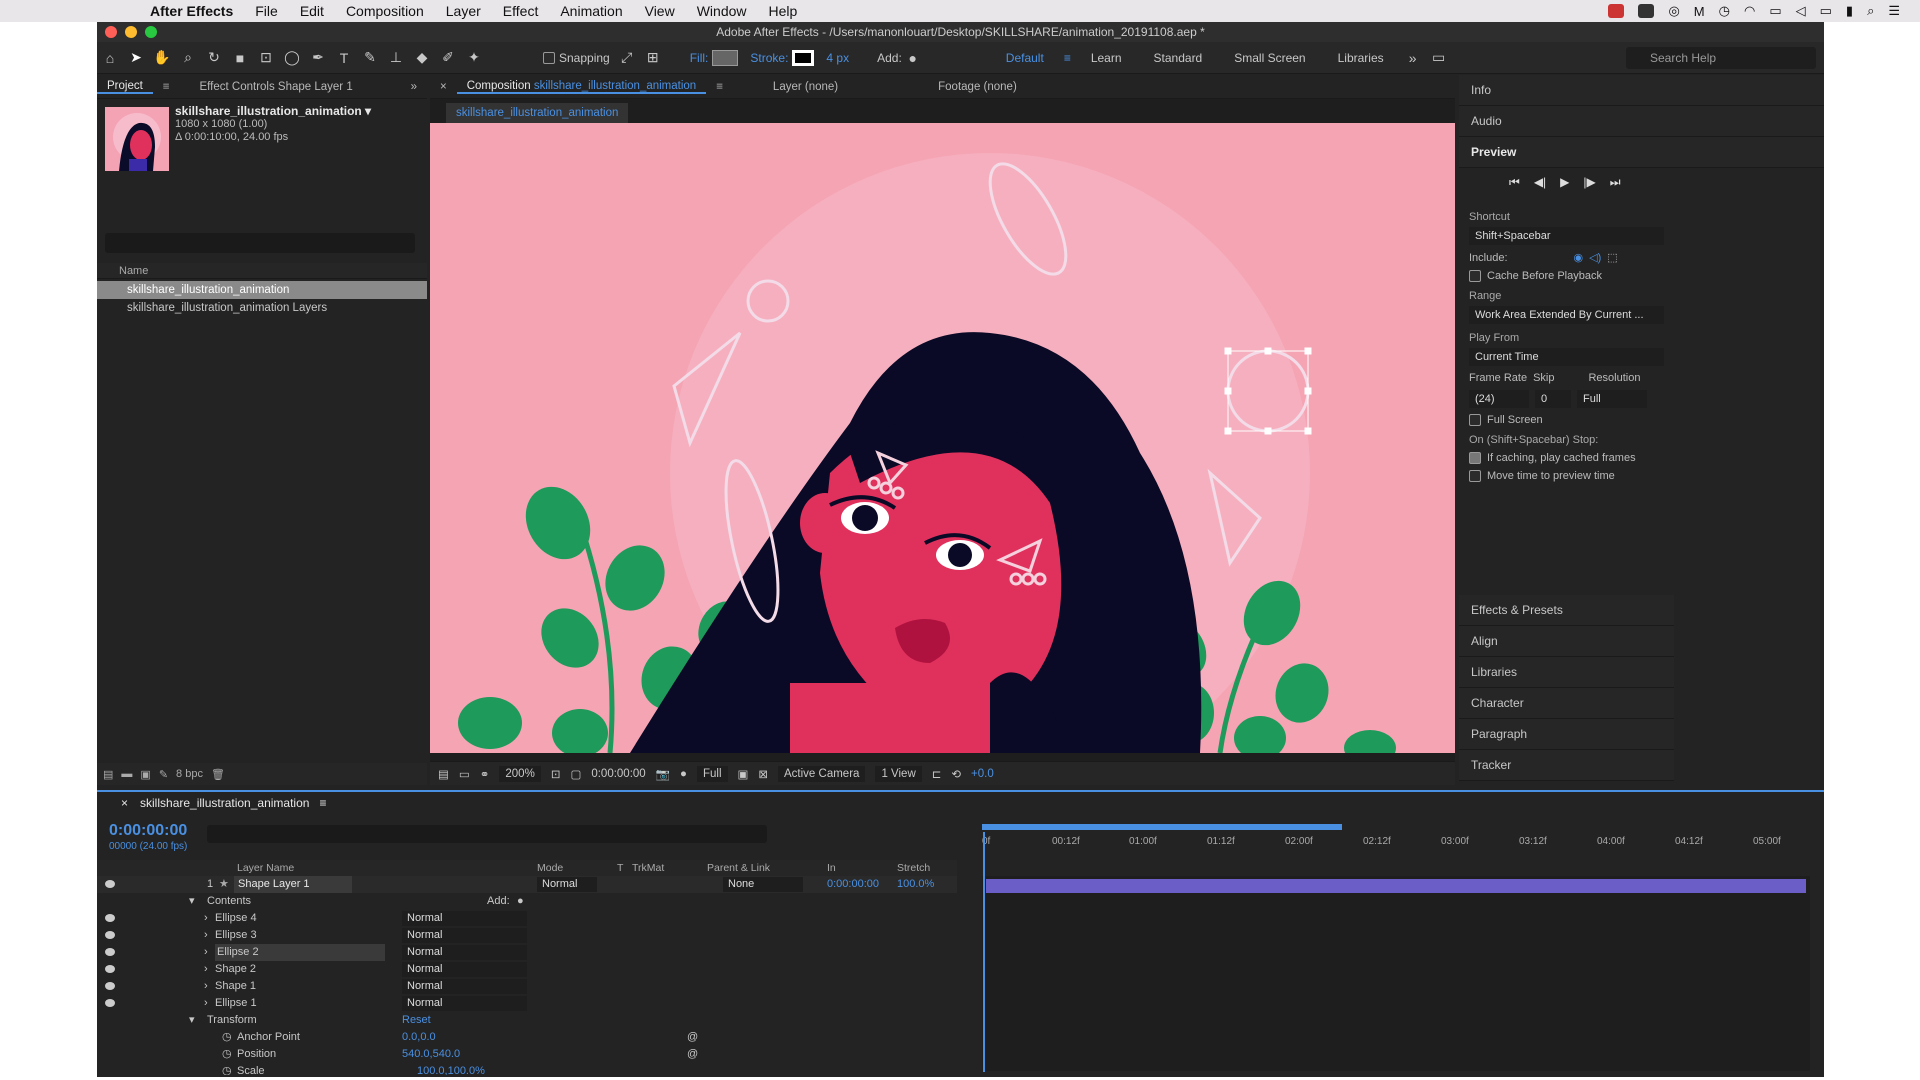 The height and width of the screenshot is (1080, 1920). I want to click on eraser-tool-icon: ◆, so click(422, 58).